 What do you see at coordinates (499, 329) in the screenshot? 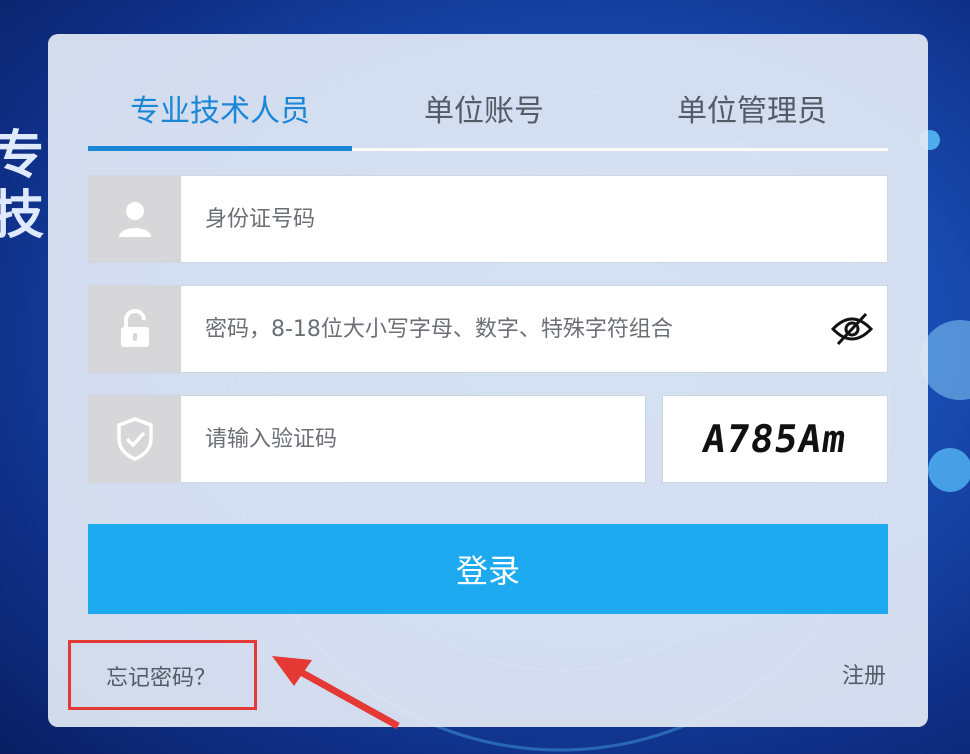
I see `password-input` at bounding box center [499, 329].